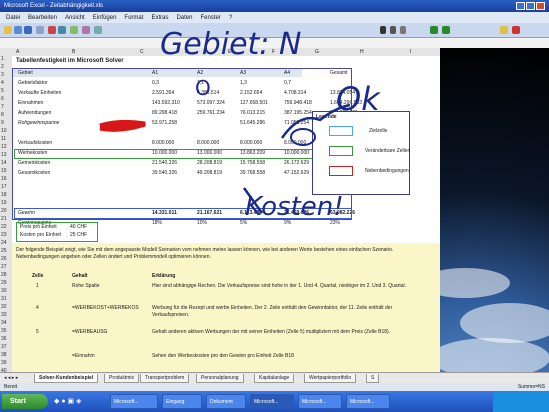  What do you see at coordinates (66, 378) in the screenshot?
I see `tab-solver-kundenbeispiel: Solver-Kundenbeispiel` at bounding box center [66, 378].